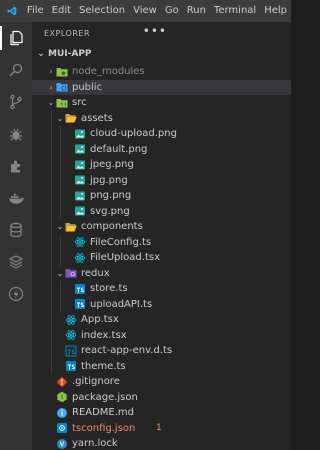  Describe the element at coordinates (108, 72) in the screenshot. I see `tree-item-label: node_modules` at that location.